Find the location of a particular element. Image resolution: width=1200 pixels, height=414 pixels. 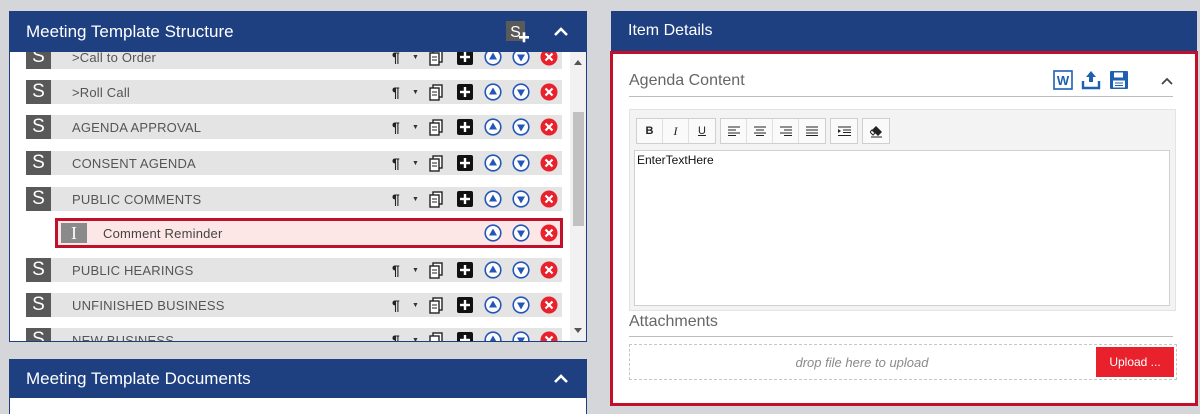

justify-button is located at coordinates (812, 131).